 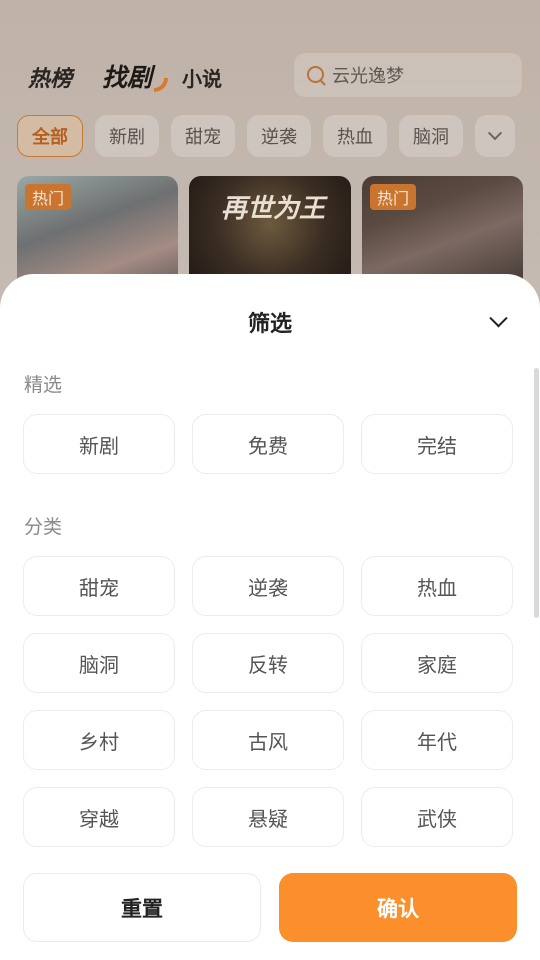 What do you see at coordinates (437, 586) in the screenshot?
I see `filter-option-passion: 热血` at bounding box center [437, 586].